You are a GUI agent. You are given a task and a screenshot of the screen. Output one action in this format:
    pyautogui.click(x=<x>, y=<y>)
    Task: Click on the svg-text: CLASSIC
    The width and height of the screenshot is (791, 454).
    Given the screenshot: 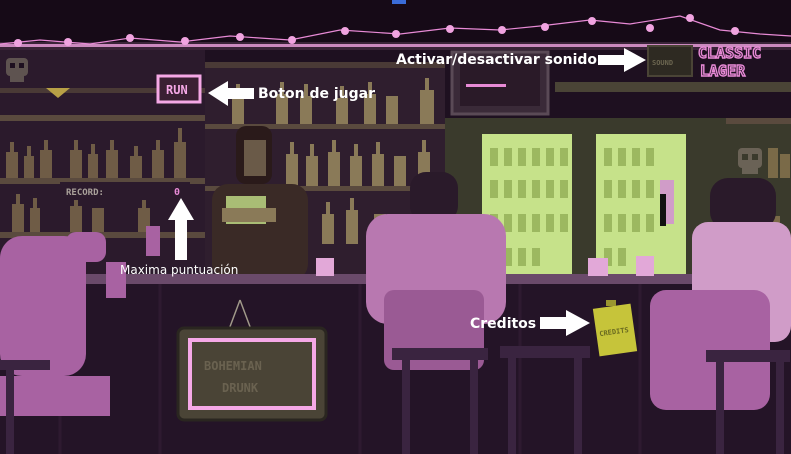 What is the action you would take?
    pyautogui.click(x=729, y=53)
    